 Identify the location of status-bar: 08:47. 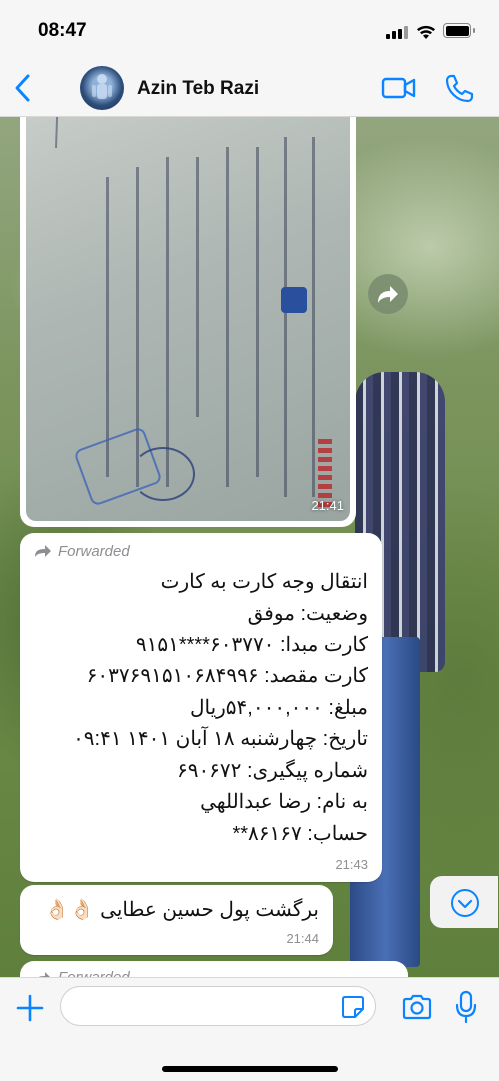
(249, 31).